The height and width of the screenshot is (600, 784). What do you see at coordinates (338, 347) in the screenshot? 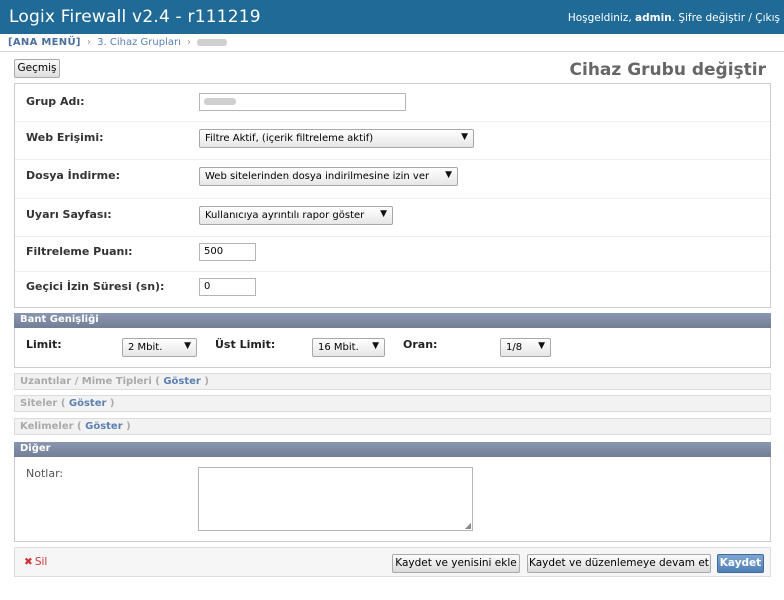
I see `upper-limit-value: 16 Mbit.` at bounding box center [338, 347].